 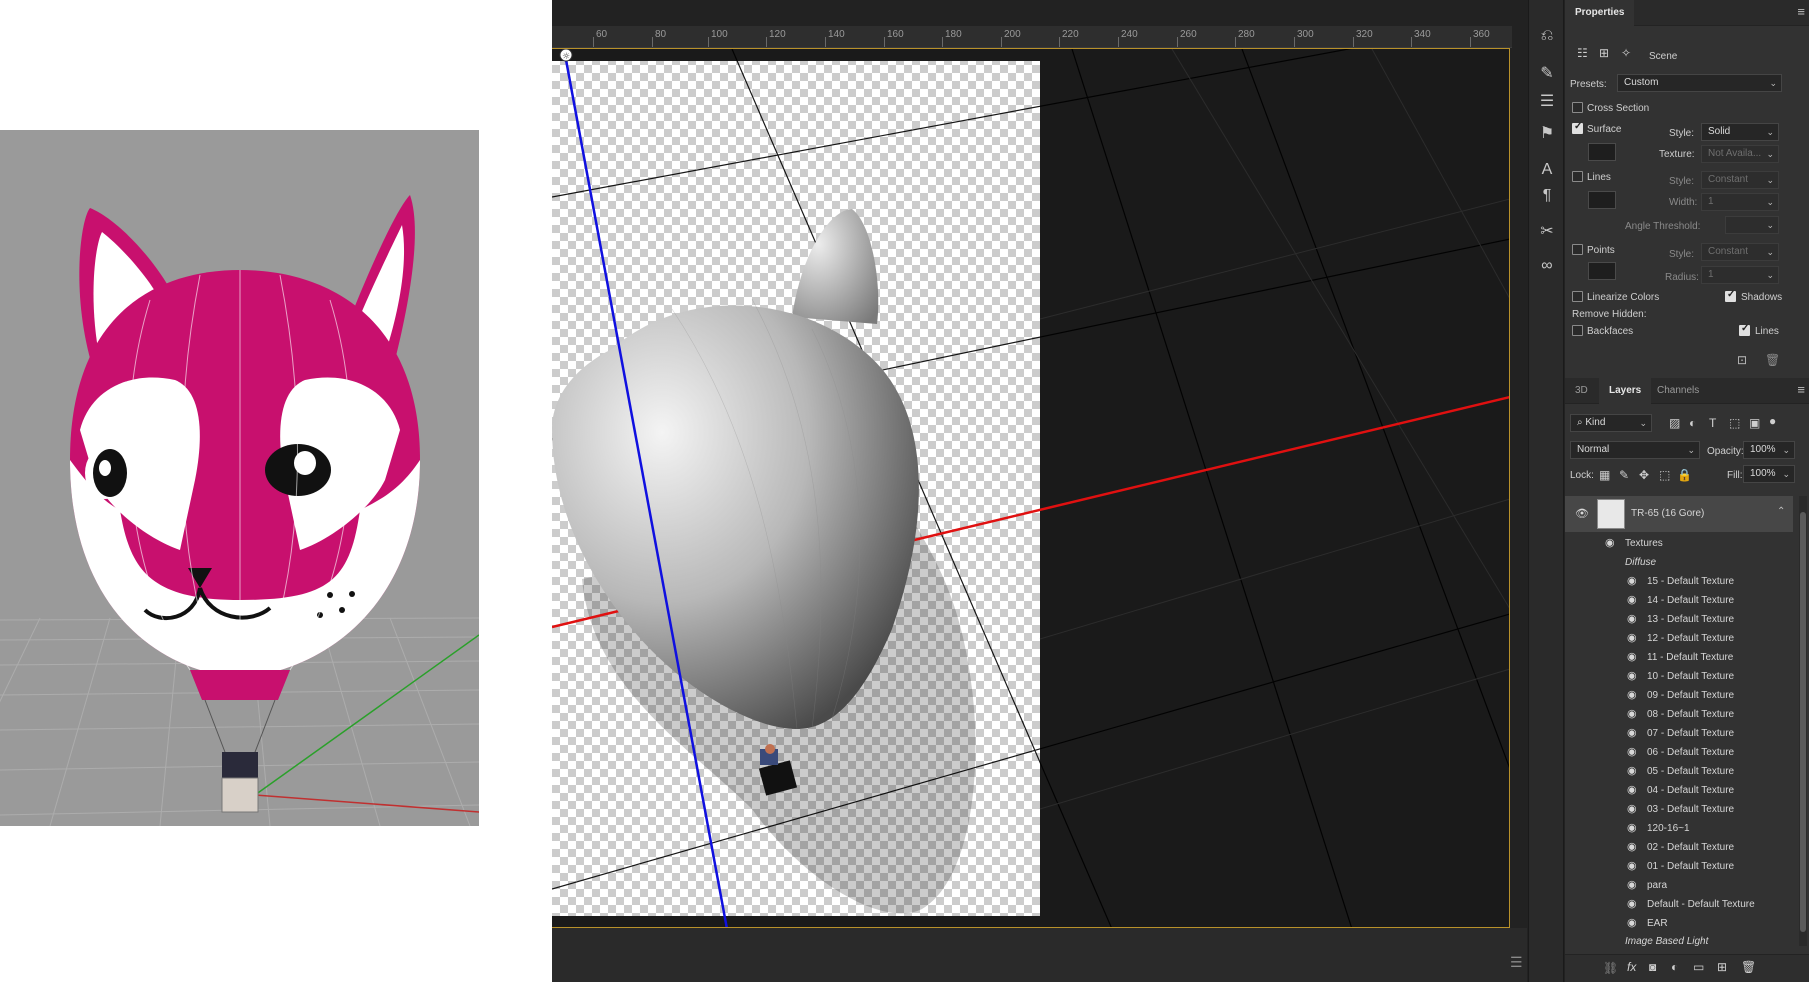 What do you see at coordinates (1722, 967) in the screenshot?
I see `new-layer-icon: ⊞` at bounding box center [1722, 967].